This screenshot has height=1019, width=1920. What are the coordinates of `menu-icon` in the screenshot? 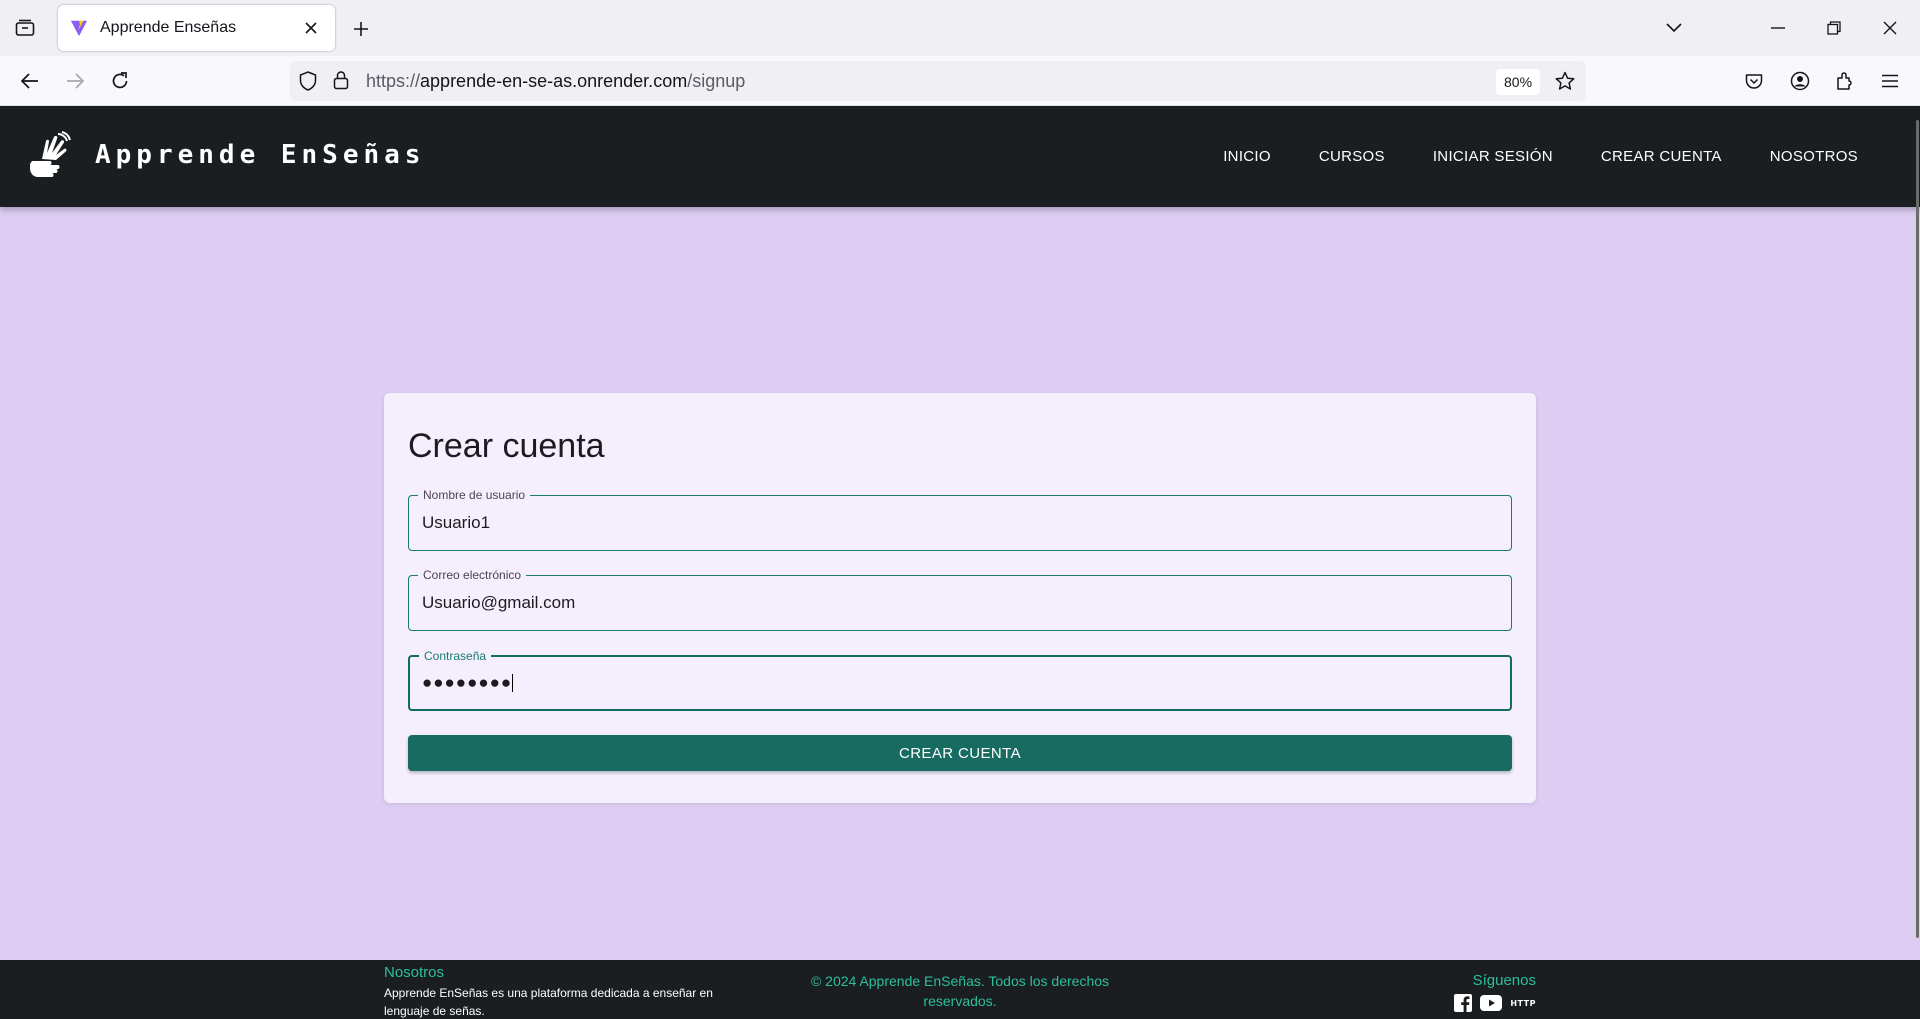 It's located at (1890, 81).